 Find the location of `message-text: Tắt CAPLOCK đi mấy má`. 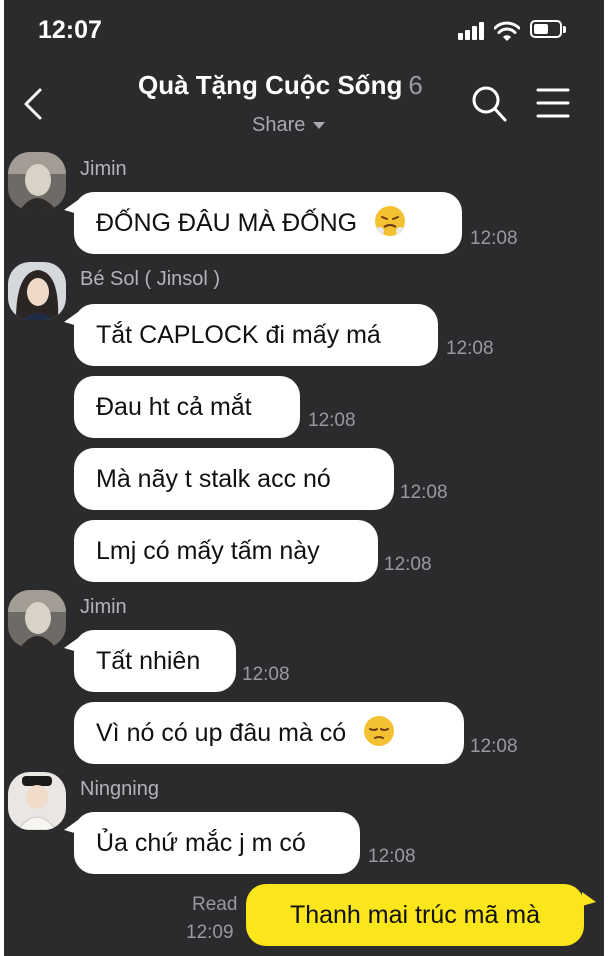

message-text: Tắt CAPLOCK đi mấy má is located at coordinates (238, 335).